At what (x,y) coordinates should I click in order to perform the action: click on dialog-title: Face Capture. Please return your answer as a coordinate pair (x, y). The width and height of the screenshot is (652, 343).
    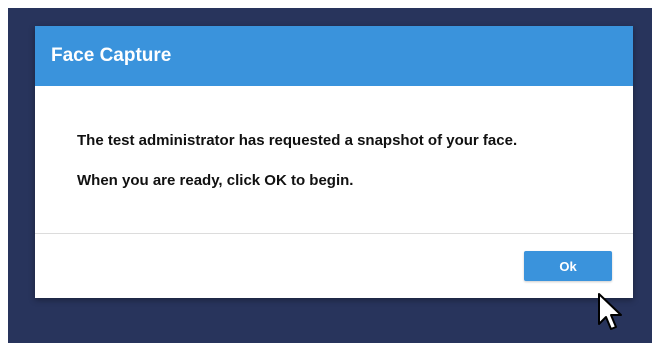
    Looking at the image, I should click on (111, 55).